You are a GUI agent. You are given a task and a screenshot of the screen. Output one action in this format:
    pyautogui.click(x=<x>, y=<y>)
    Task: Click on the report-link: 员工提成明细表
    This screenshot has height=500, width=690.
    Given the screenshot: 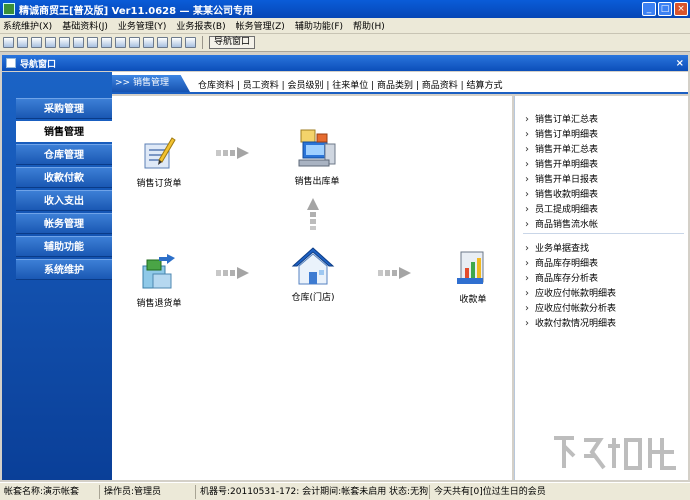 What is the action you would take?
    pyautogui.click(x=561, y=208)
    